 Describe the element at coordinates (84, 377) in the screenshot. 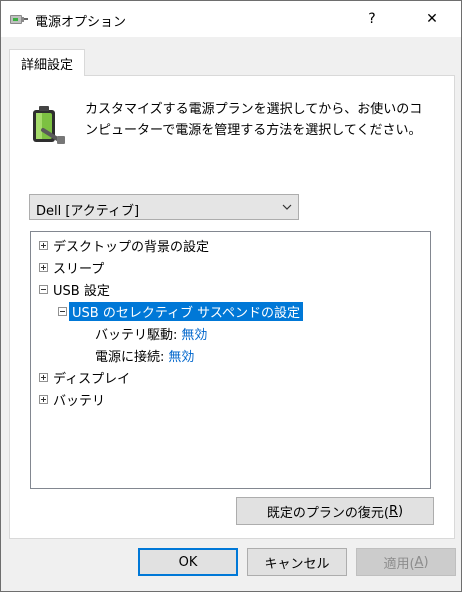

I see `tree-item-display: ディスプレイ` at that location.